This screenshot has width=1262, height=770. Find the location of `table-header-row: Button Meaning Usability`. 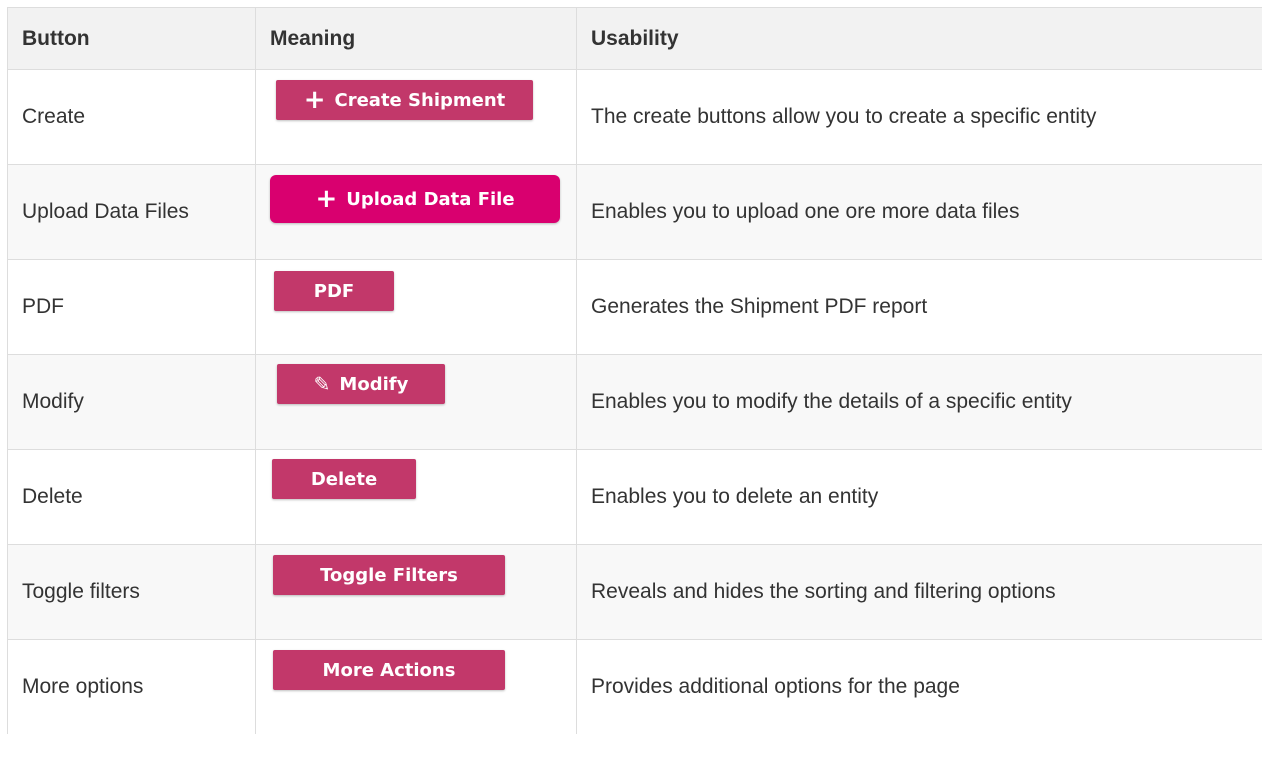

table-header-row: Button Meaning Usability is located at coordinates (634, 38).